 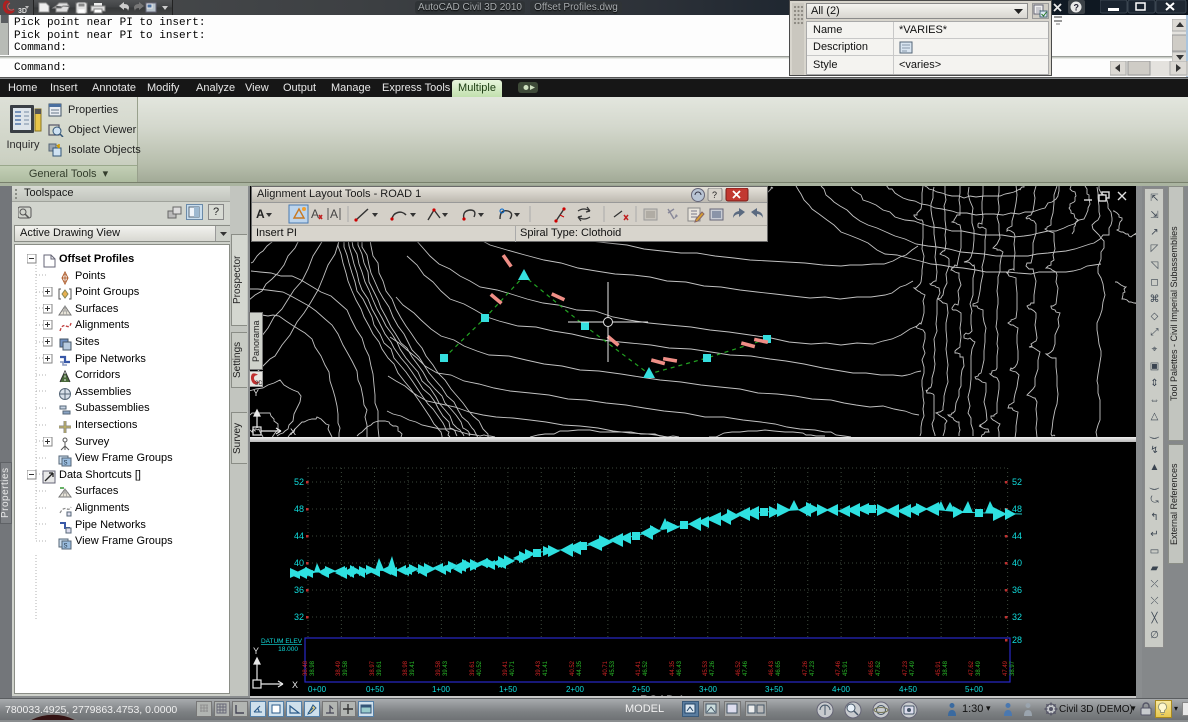 I want to click on svg-text: 3+00, so click(x=708, y=689).